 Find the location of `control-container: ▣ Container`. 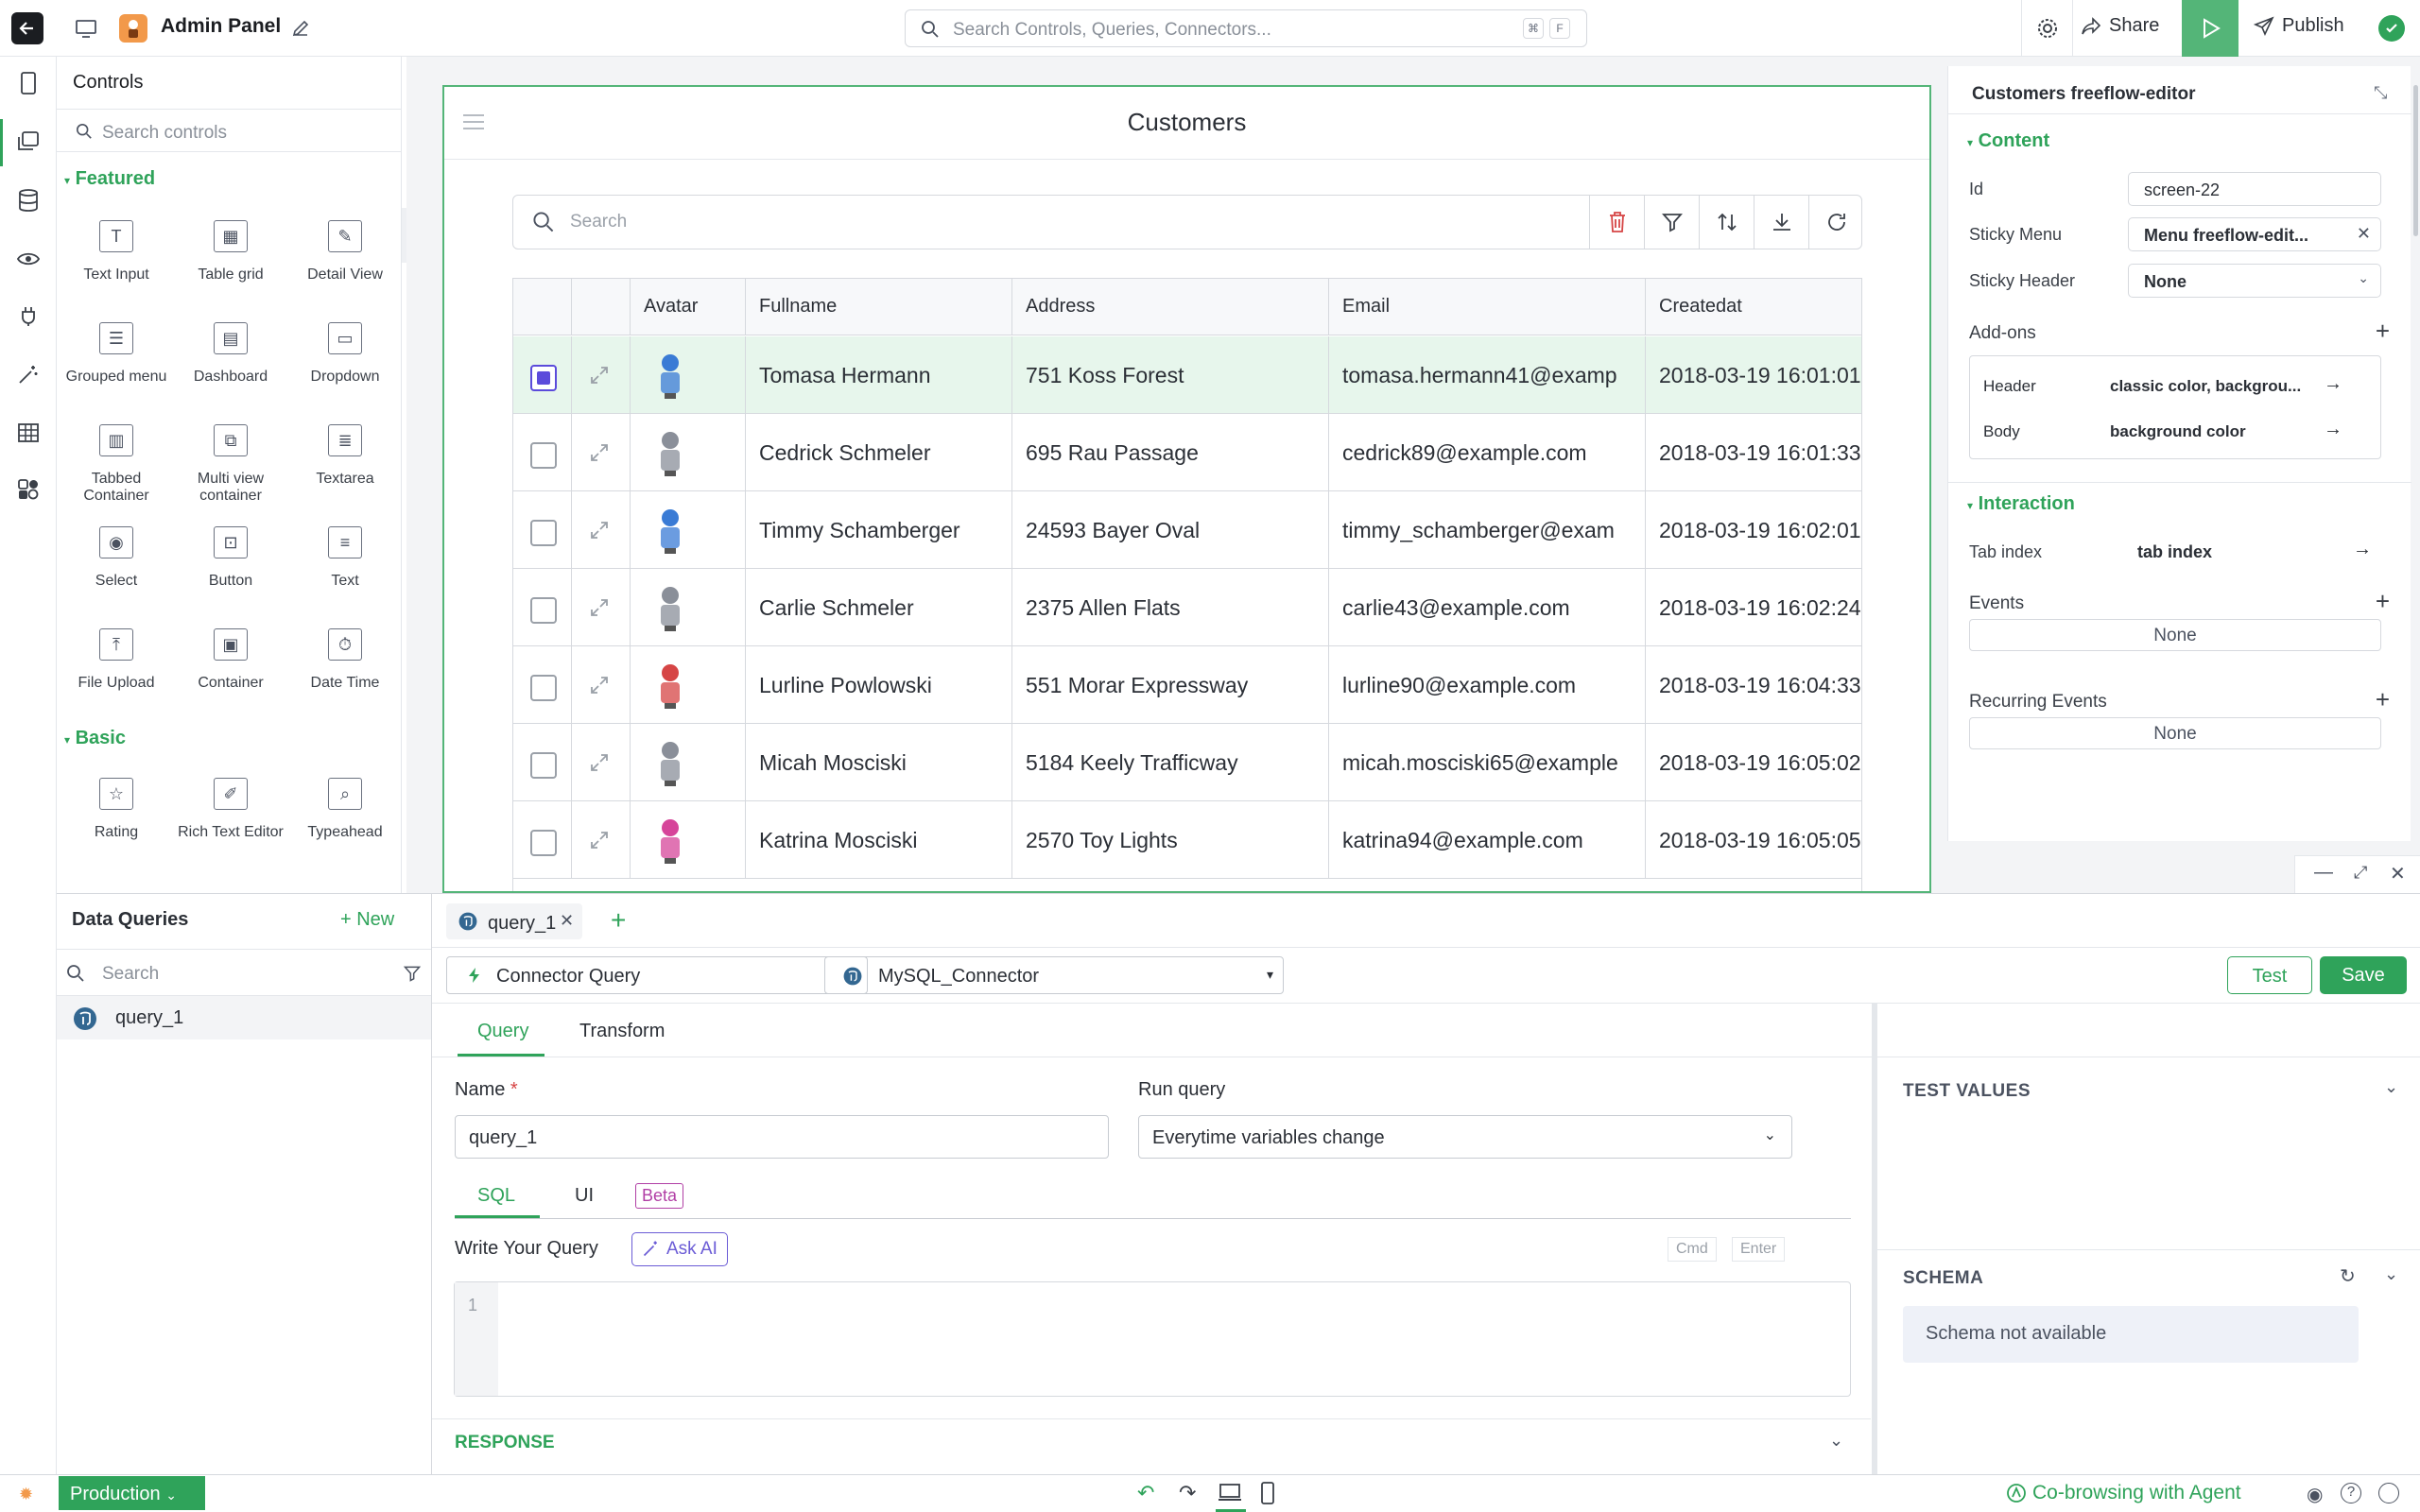

control-container: ▣ Container is located at coordinates (230, 658).